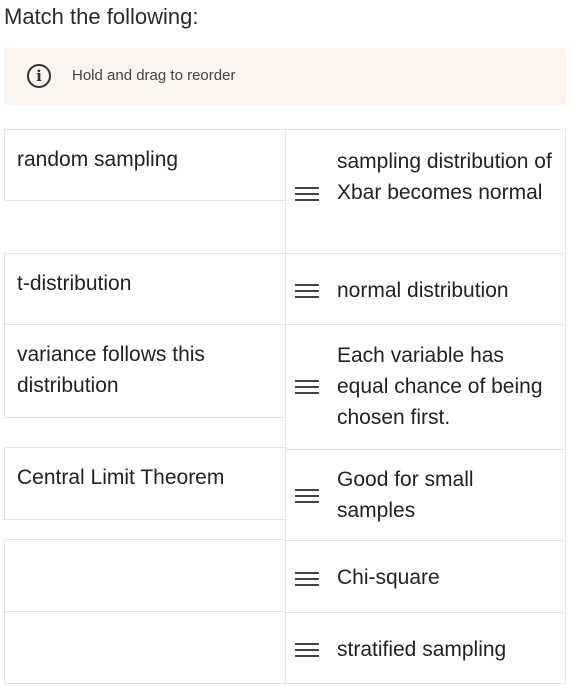 The width and height of the screenshot is (571, 686). I want to click on left-item: variance follows this distribution, so click(145, 371).